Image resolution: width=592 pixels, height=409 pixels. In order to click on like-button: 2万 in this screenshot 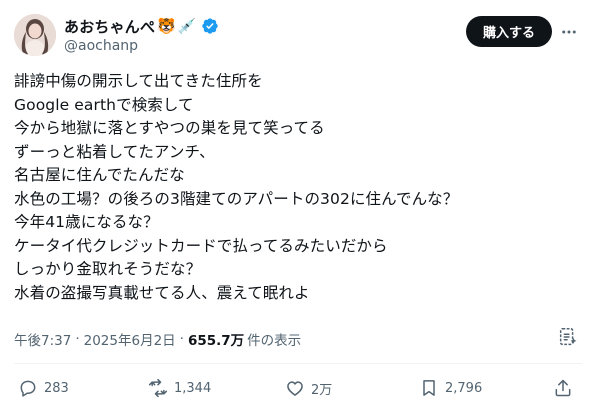, I will do `click(308, 388)`.